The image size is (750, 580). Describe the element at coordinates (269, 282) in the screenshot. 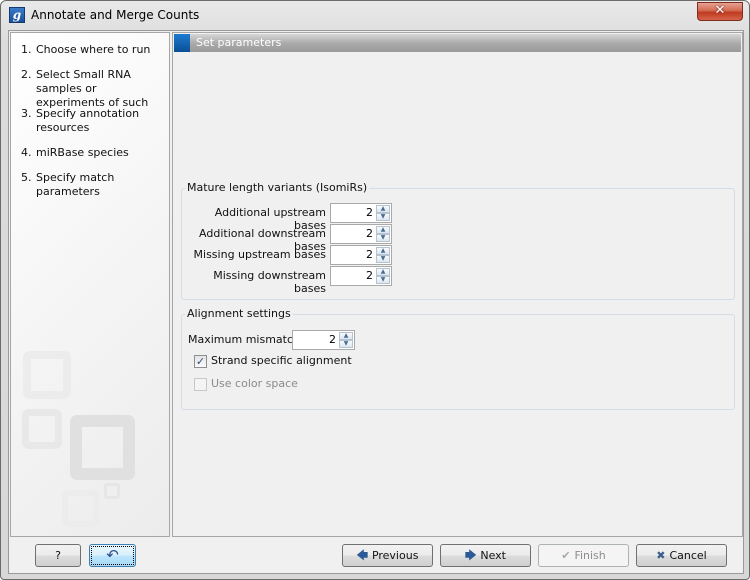

I see `missing-downstream-label: Missing downstream bases` at that location.